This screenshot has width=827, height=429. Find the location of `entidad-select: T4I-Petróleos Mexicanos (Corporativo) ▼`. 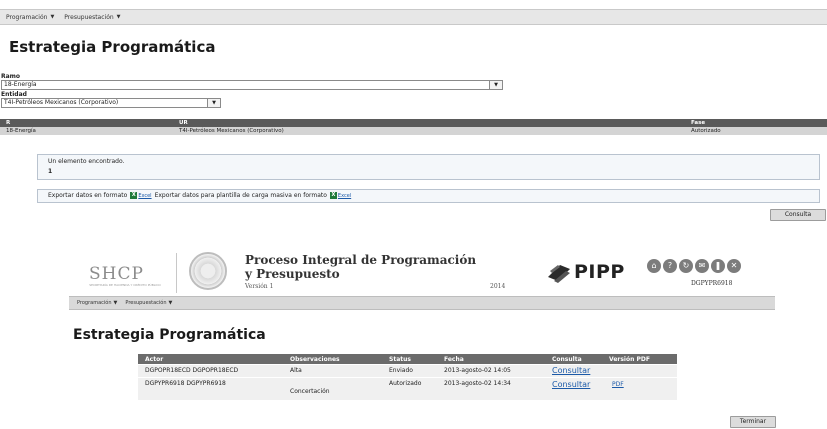

entidad-select: T4I-Petróleos Mexicanos (Corporativo) ▼ is located at coordinates (111, 103).